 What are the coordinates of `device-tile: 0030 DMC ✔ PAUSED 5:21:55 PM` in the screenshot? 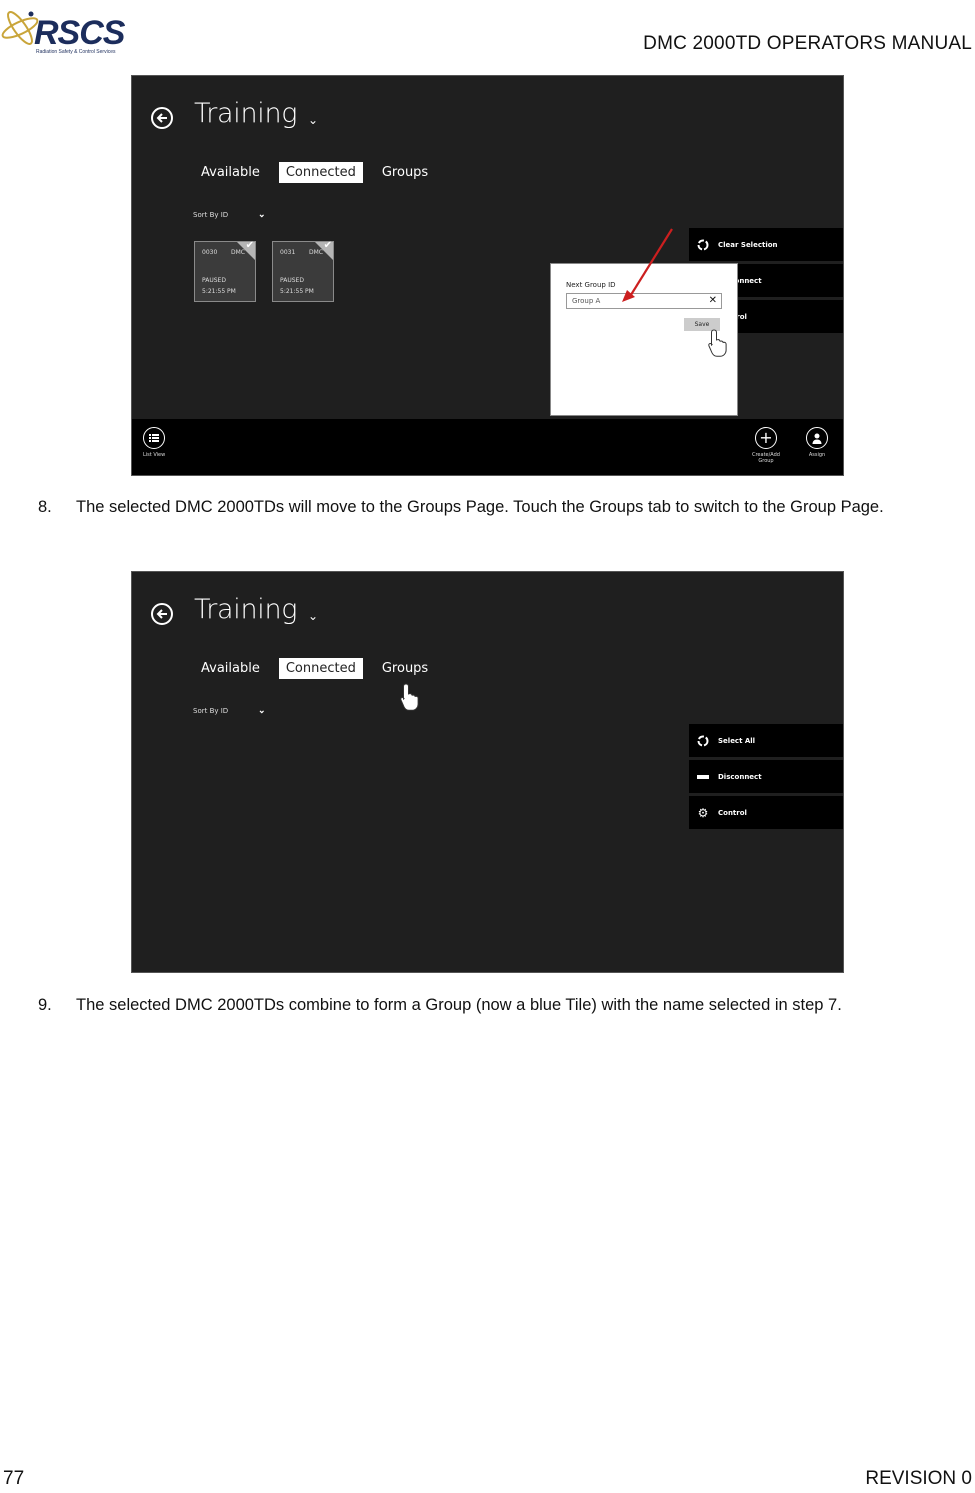 It's located at (225, 271).